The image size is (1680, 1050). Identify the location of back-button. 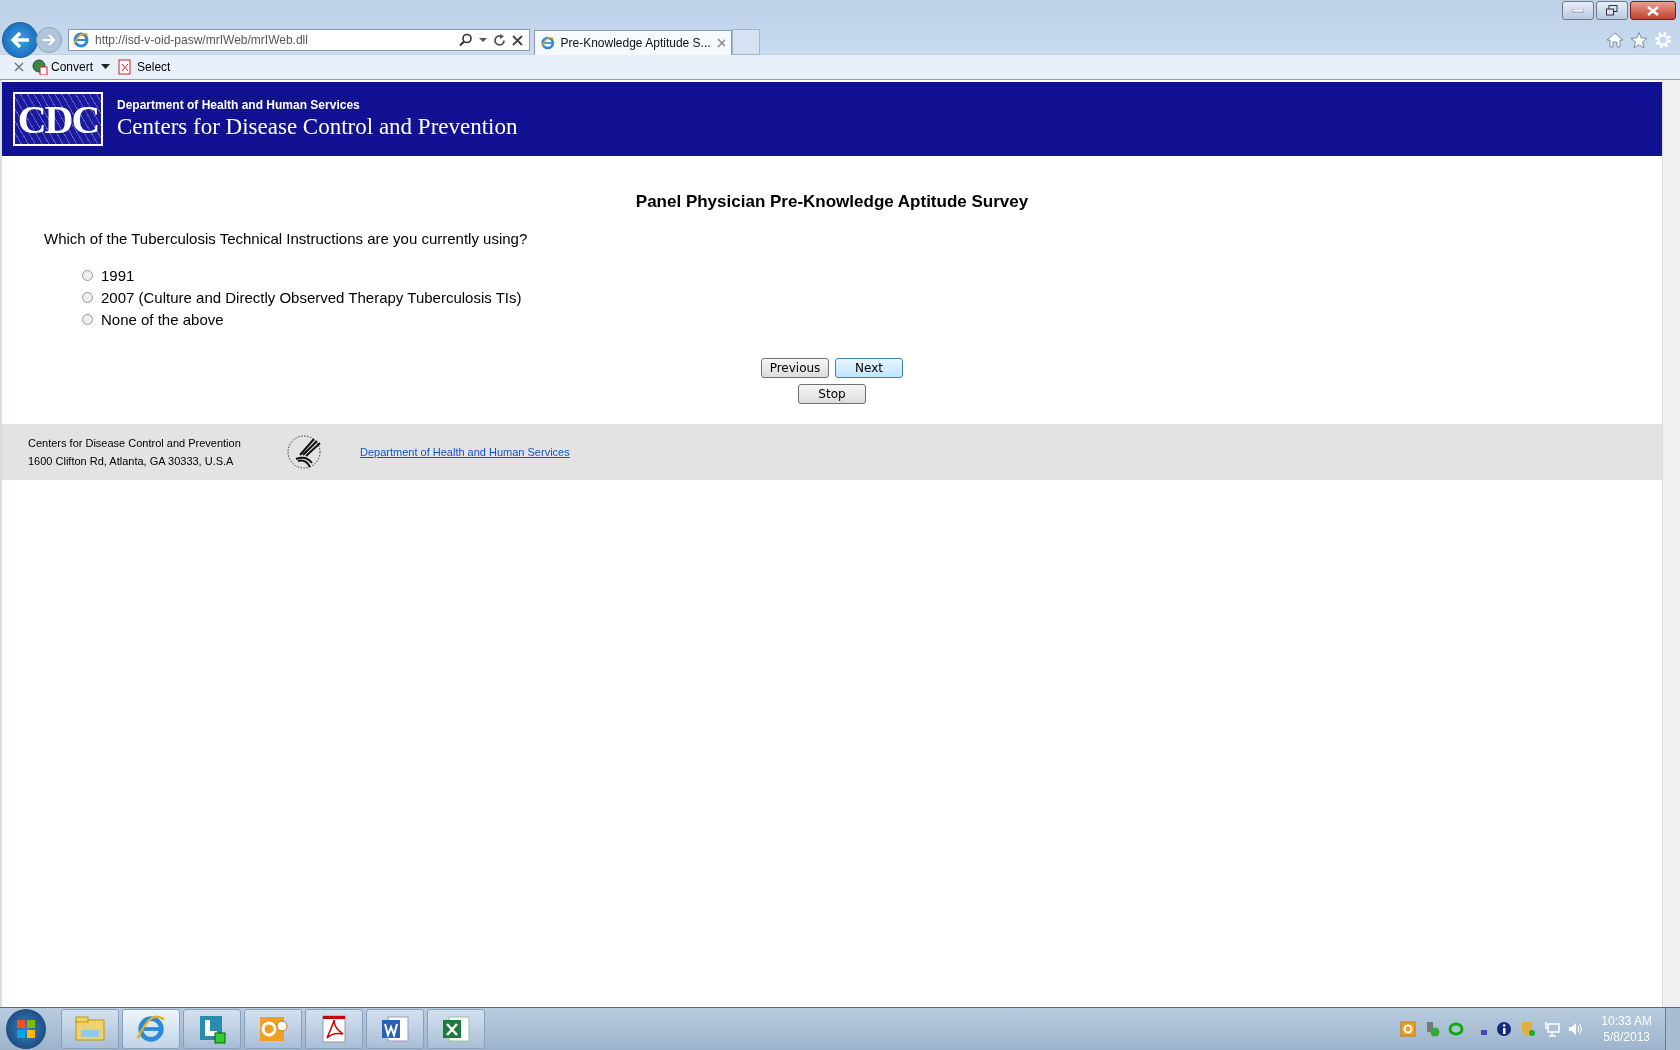
(20, 40).